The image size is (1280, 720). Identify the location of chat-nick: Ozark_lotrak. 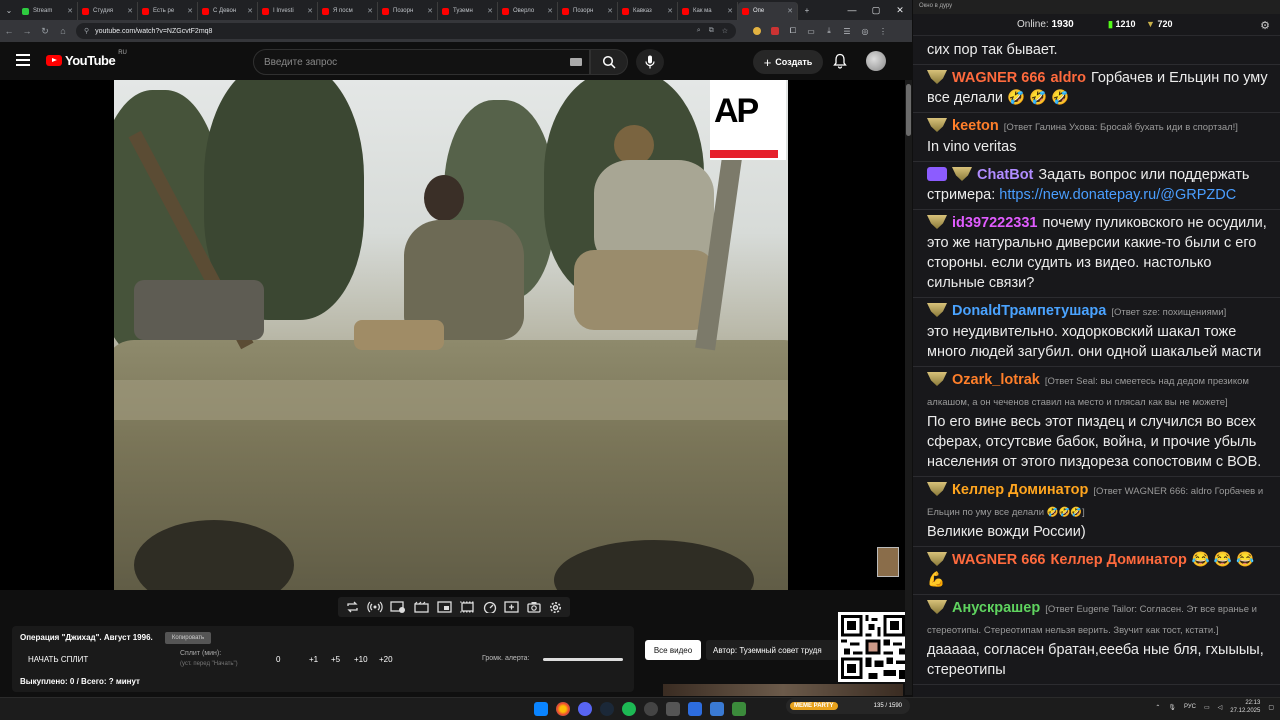
(996, 380).